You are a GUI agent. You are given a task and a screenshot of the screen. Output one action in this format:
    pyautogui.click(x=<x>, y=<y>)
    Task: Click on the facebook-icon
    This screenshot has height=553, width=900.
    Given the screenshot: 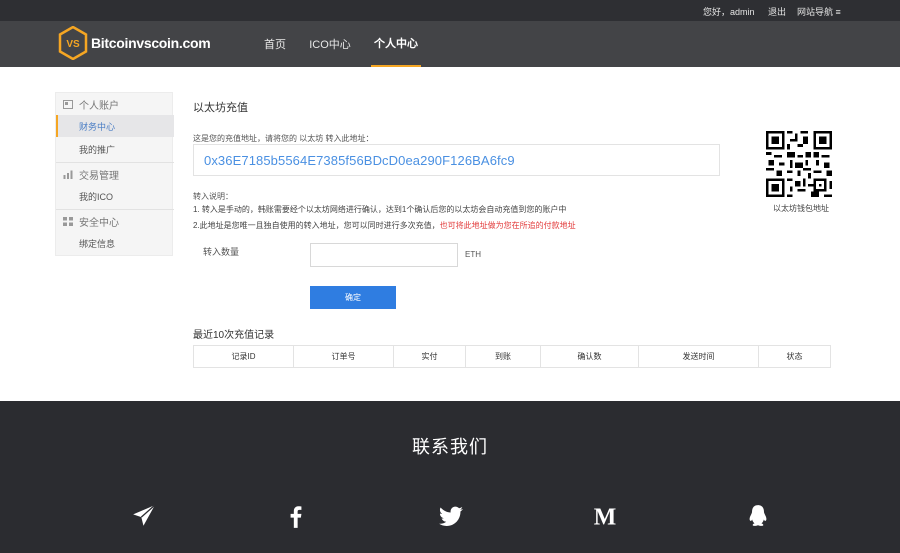 What is the action you would take?
    pyautogui.click(x=296, y=516)
    